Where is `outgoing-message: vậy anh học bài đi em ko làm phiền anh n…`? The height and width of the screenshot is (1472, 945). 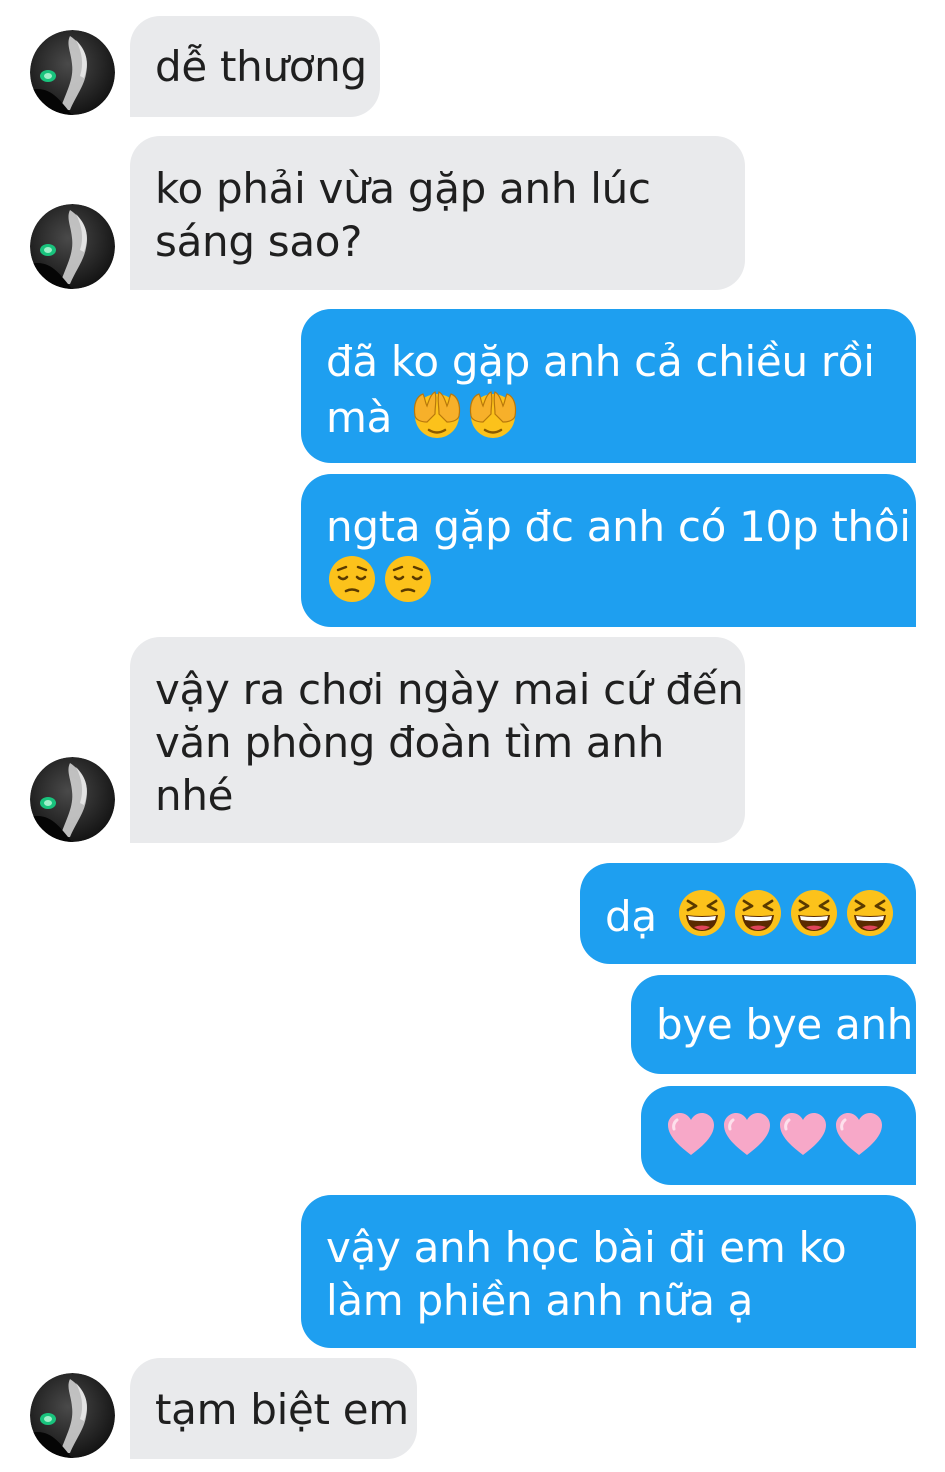 outgoing-message: vậy anh học bài đi em ko làm phiền anh n… is located at coordinates (608, 1271).